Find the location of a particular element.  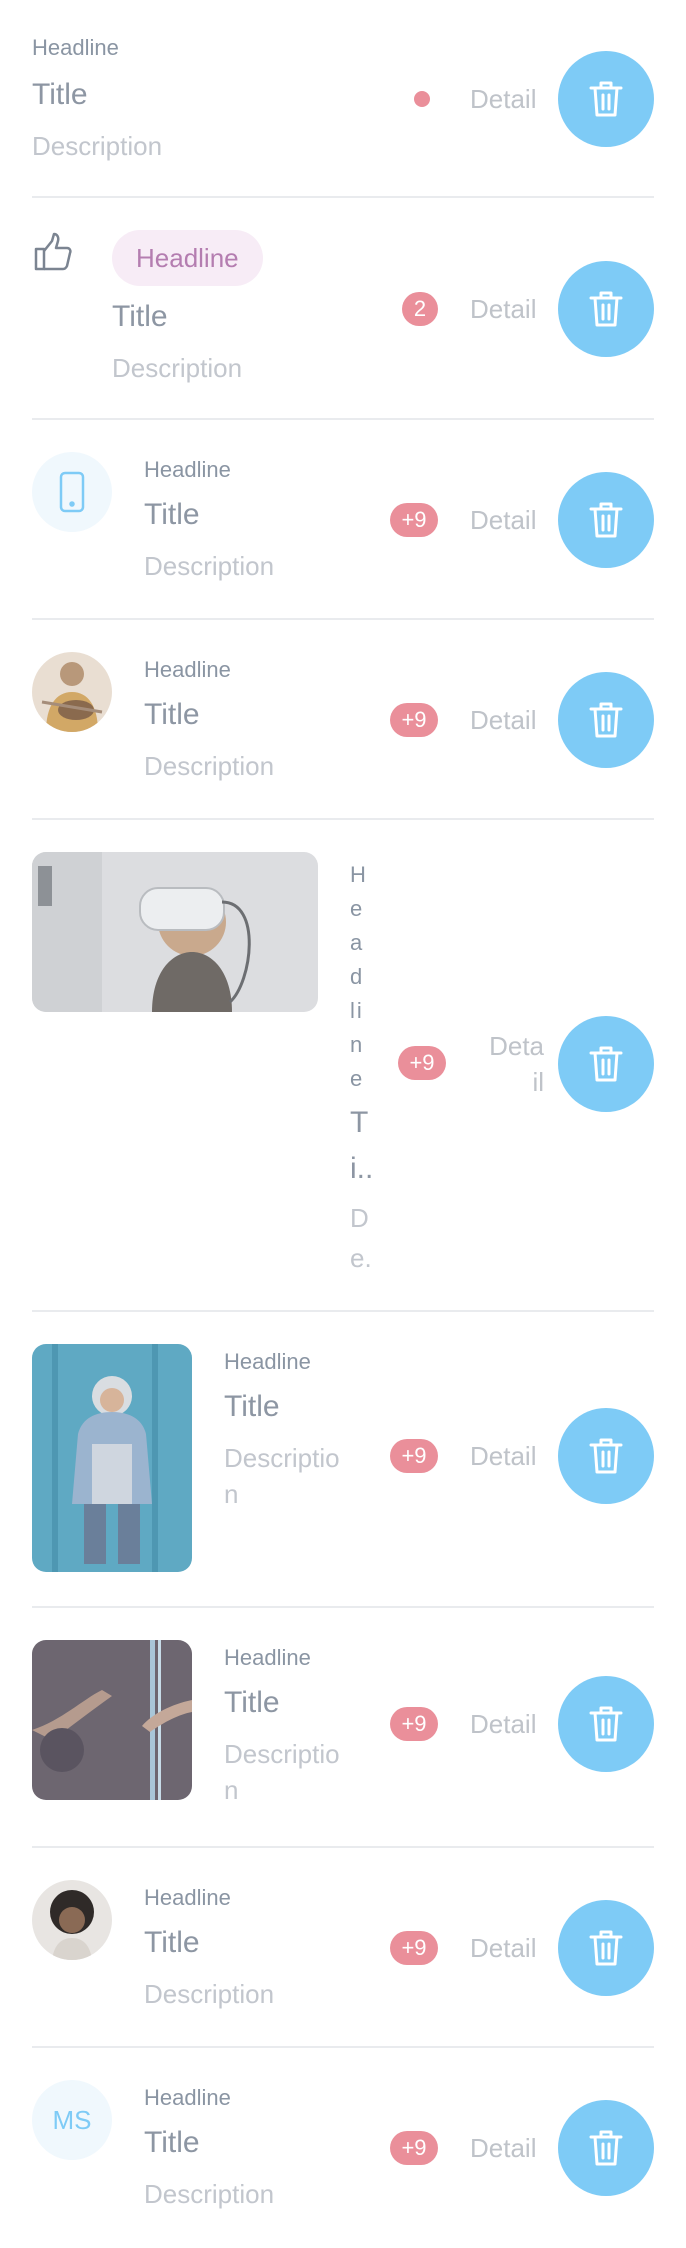

vr-headset-photo is located at coordinates (175, 932).